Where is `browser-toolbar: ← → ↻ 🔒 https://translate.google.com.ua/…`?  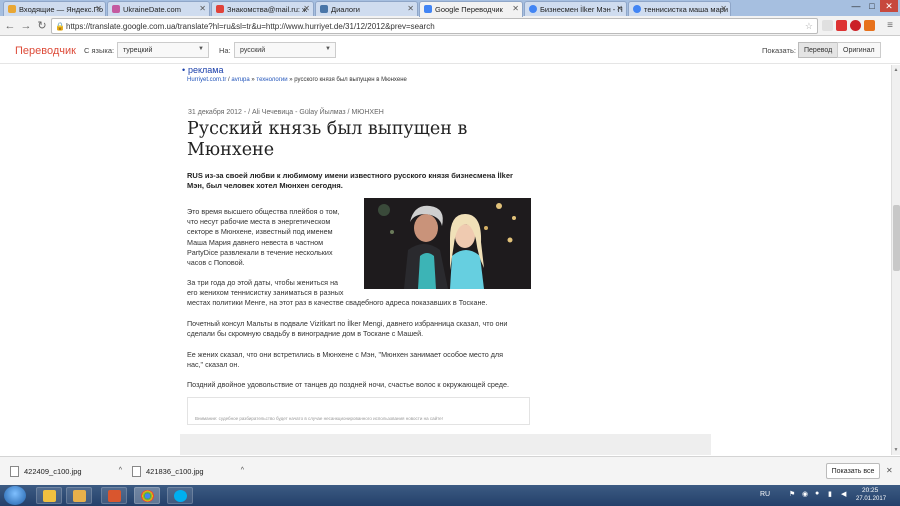
browser-toolbar: ← → ↻ 🔒 https://translate.google.com.ua/… is located at coordinates (450, 26).